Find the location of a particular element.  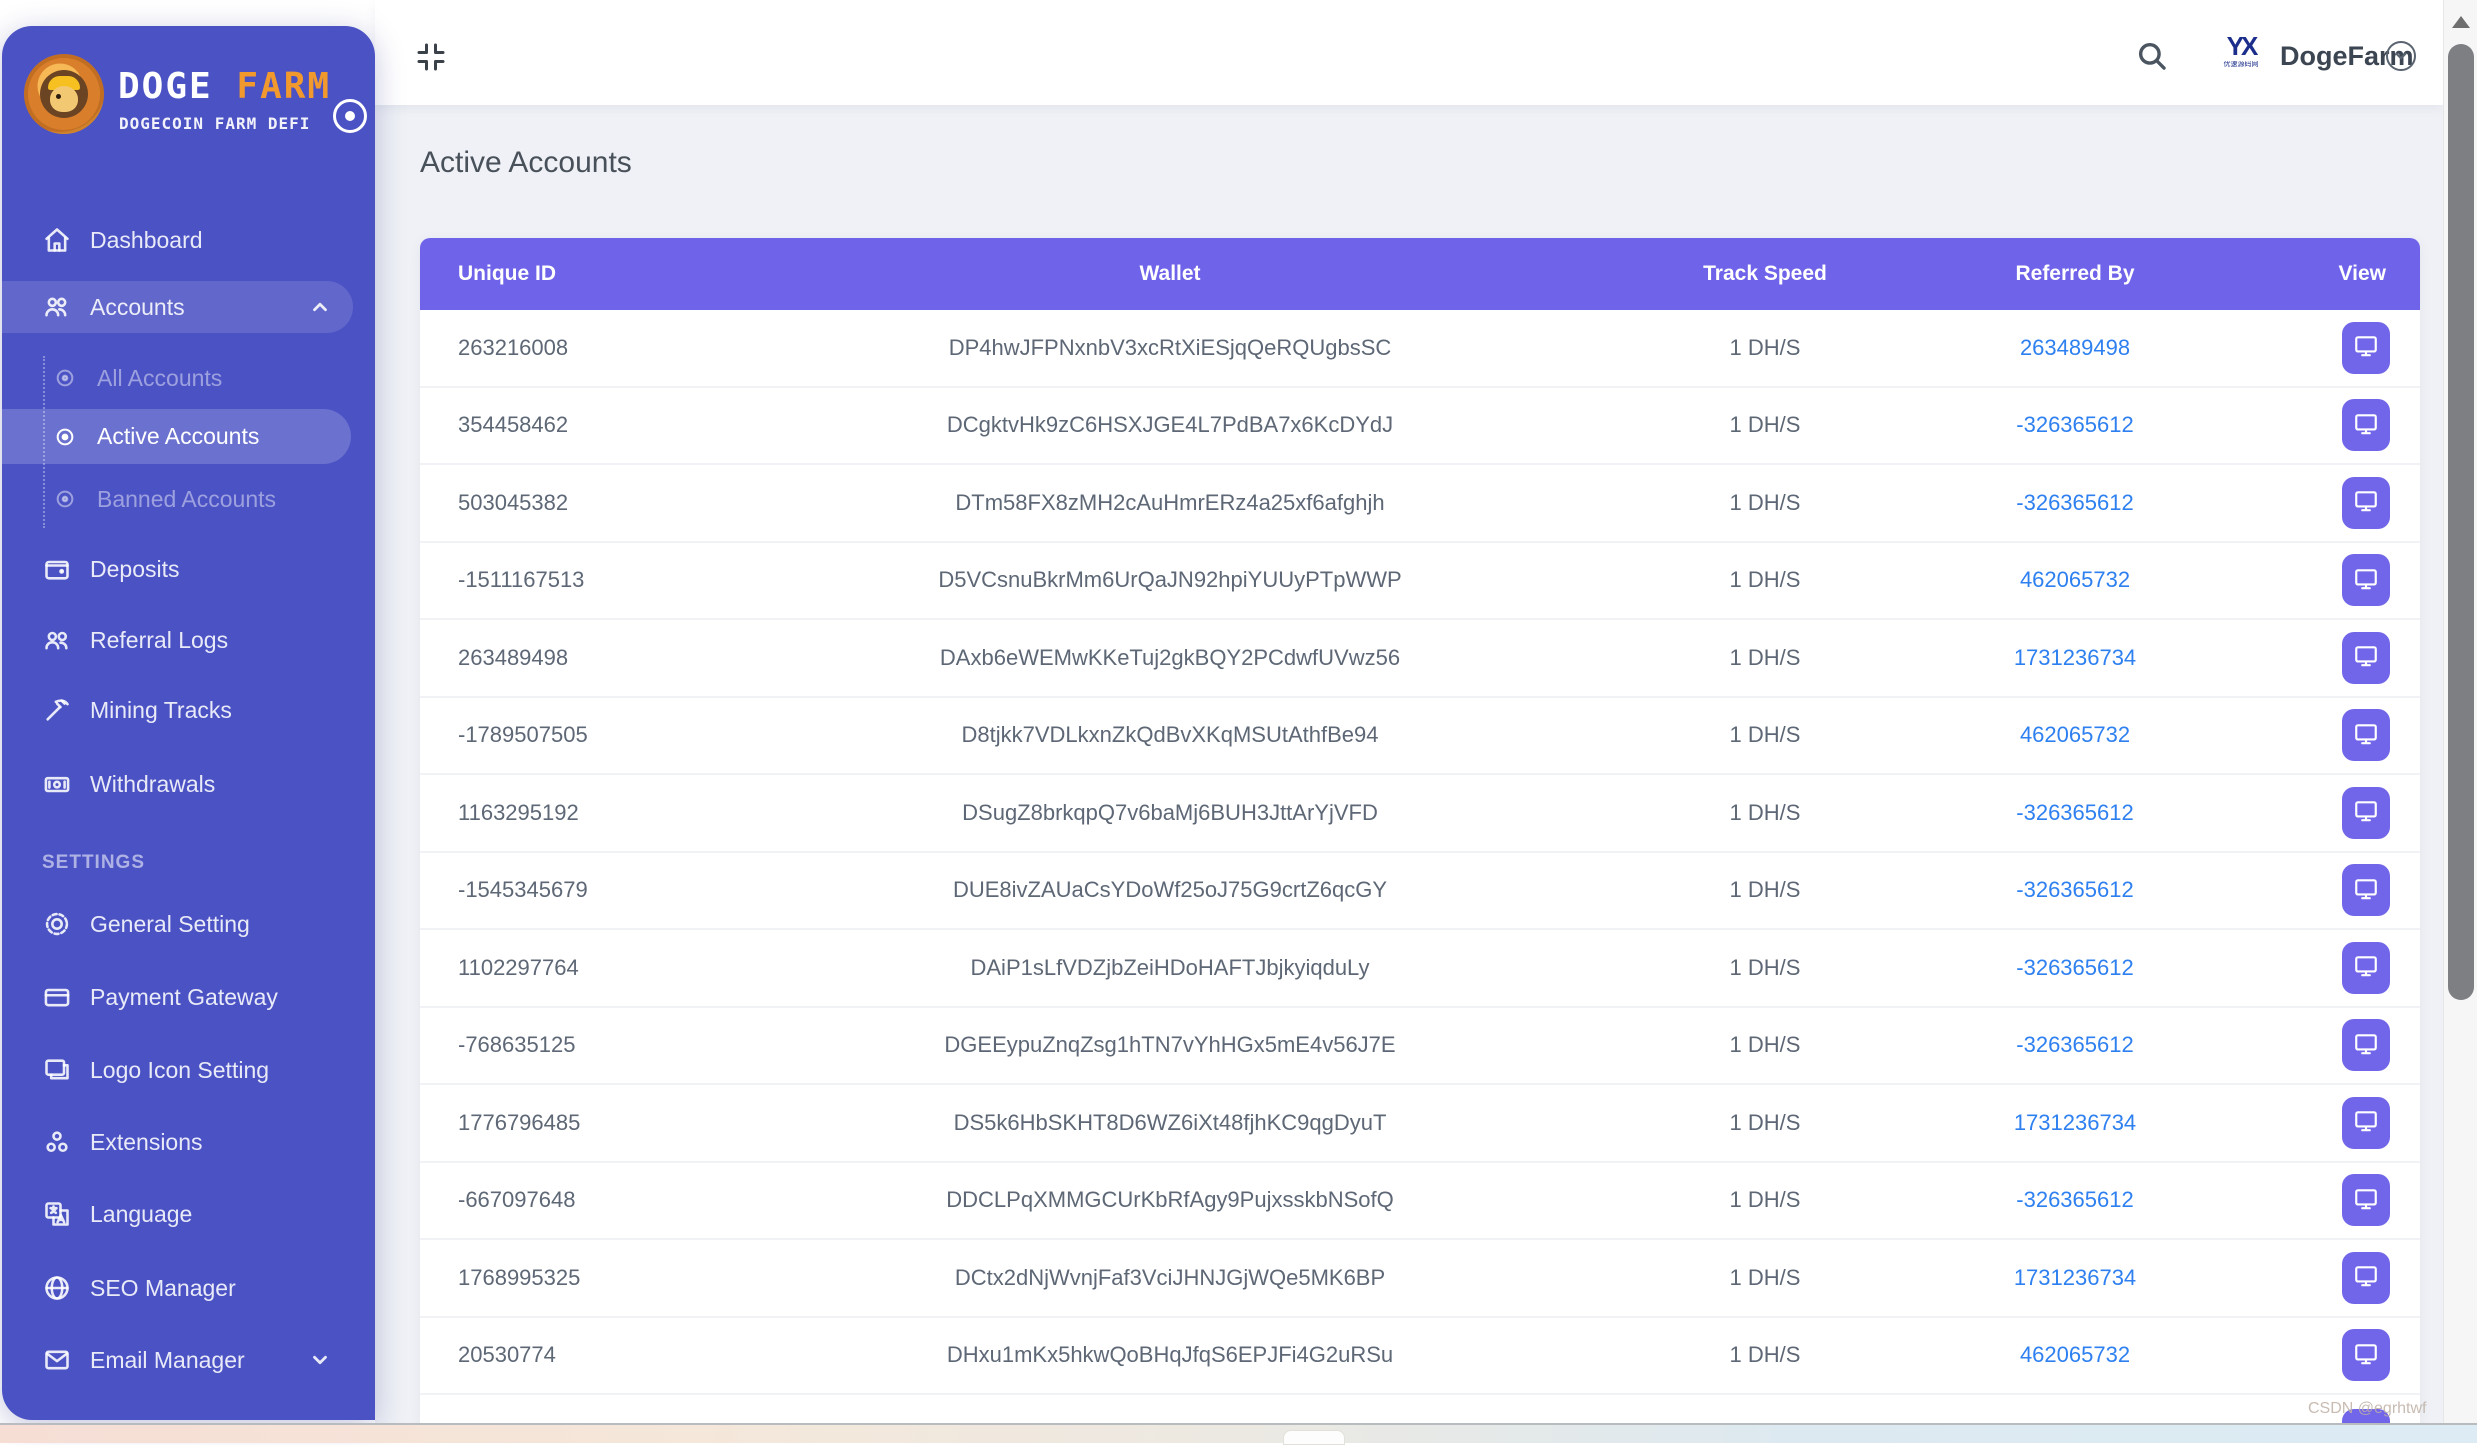

referred-by-cell: -326365612 is located at coordinates (2075, 425).